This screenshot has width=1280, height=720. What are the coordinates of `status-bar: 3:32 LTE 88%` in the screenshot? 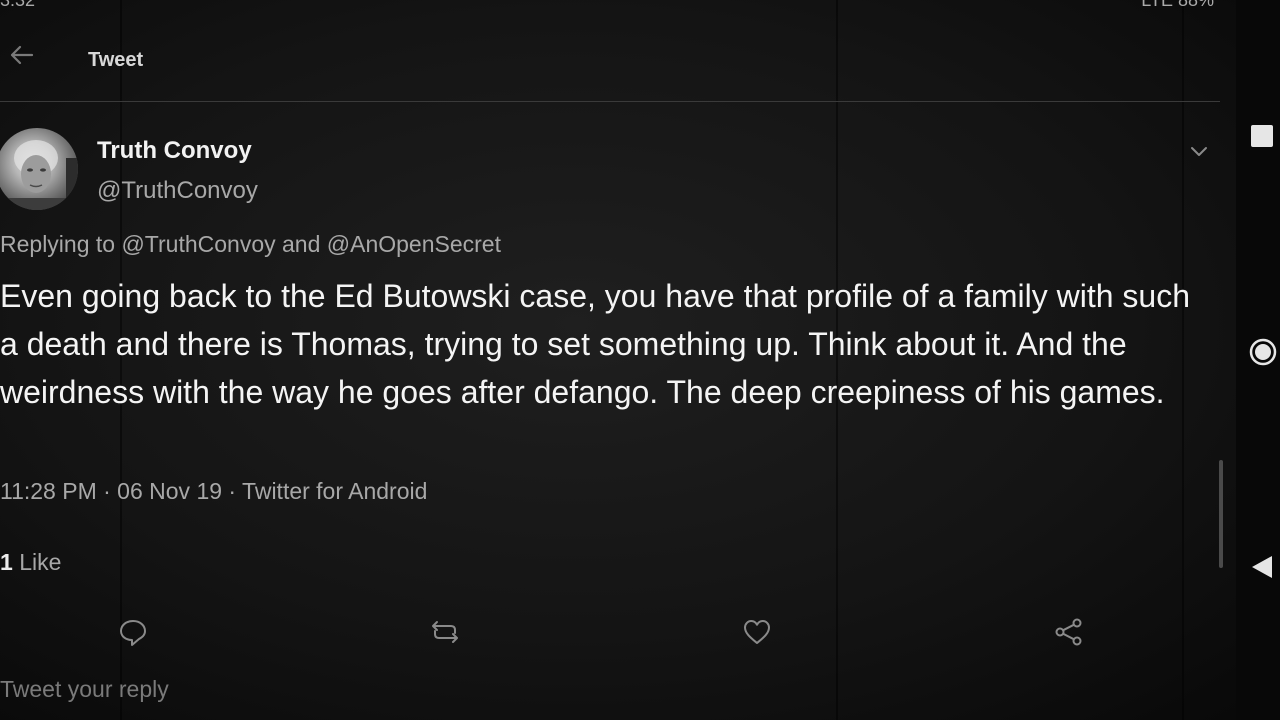 It's located at (640, 6).